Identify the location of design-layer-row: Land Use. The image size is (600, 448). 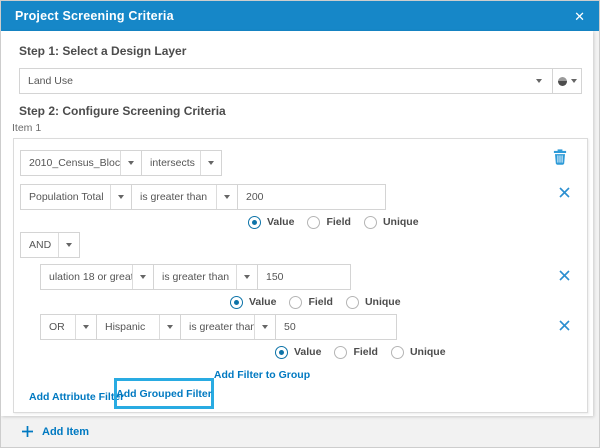
(300, 81).